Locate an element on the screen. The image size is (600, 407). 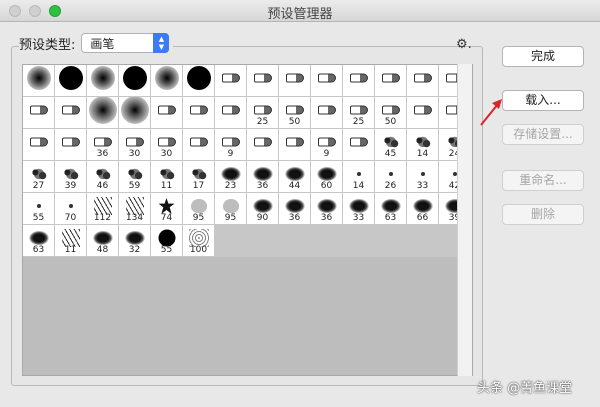
brush-preset: 134 is located at coordinates (134, 208).